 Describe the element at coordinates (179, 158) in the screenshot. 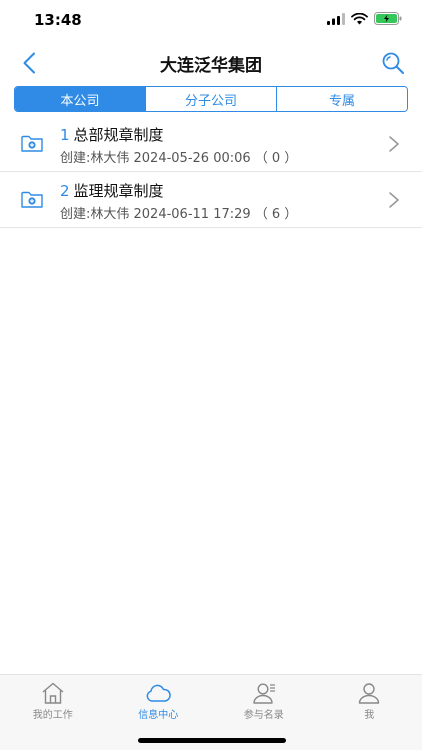

I see `list-item-subtitle: 创建:林大伟 2024-05-26 00:06 （ 0 ）` at that location.